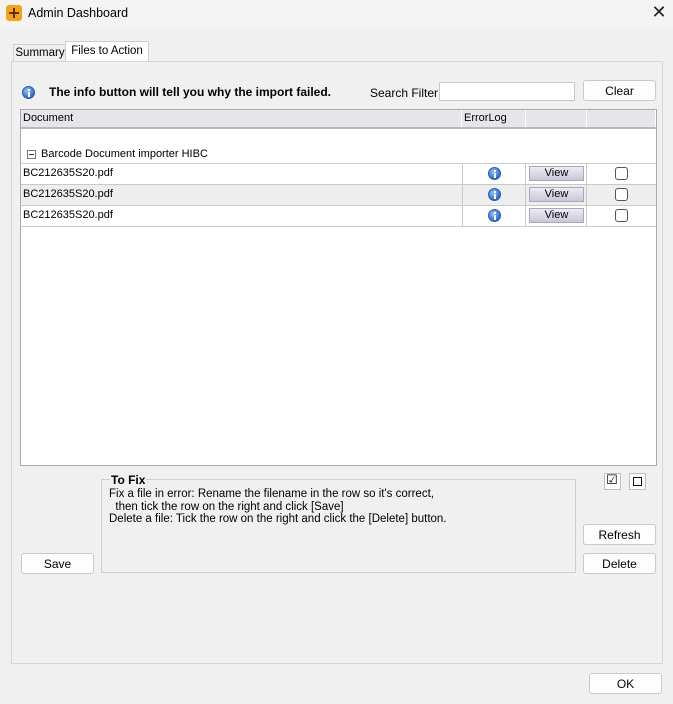 Image resolution: width=673 pixels, height=704 pixels. I want to click on app-plus-icon, so click(14, 13).